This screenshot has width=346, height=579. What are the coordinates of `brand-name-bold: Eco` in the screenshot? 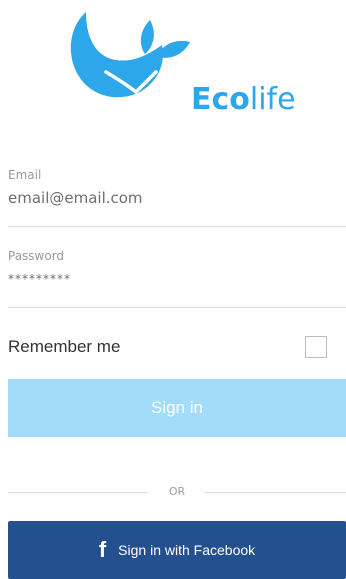 It's located at (220, 99).